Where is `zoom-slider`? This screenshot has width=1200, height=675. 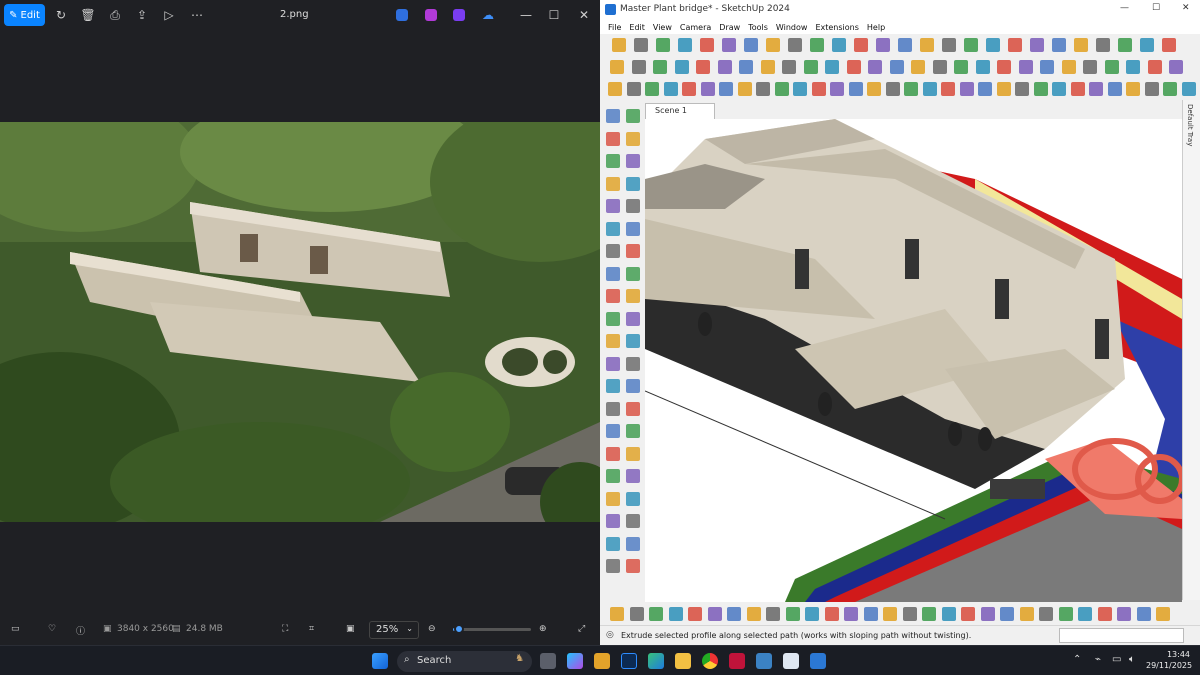
zoom-slider is located at coordinates (492, 629).